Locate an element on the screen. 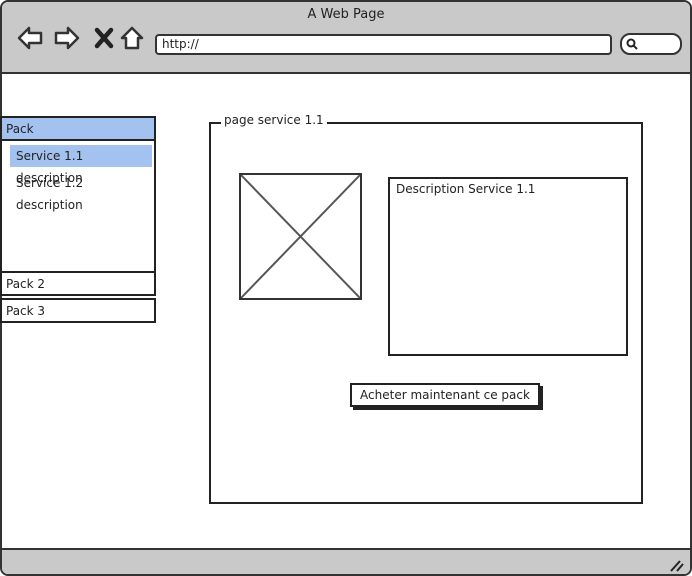 This screenshot has height=576, width=692. status-bar is located at coordinates (346, 561).